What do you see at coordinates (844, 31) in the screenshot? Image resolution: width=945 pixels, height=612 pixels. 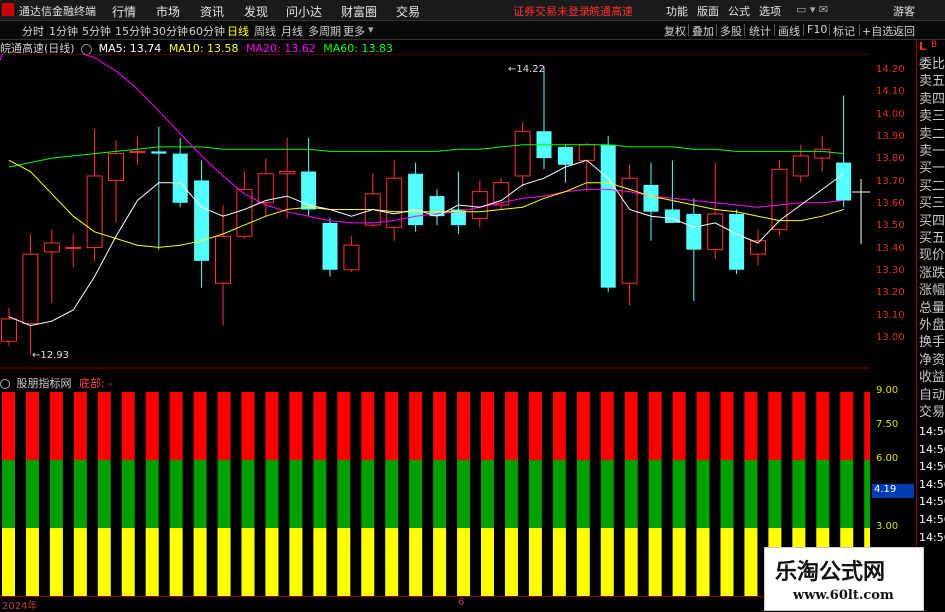 I see `mark-button: 标记` at bounding box center [844, 31].